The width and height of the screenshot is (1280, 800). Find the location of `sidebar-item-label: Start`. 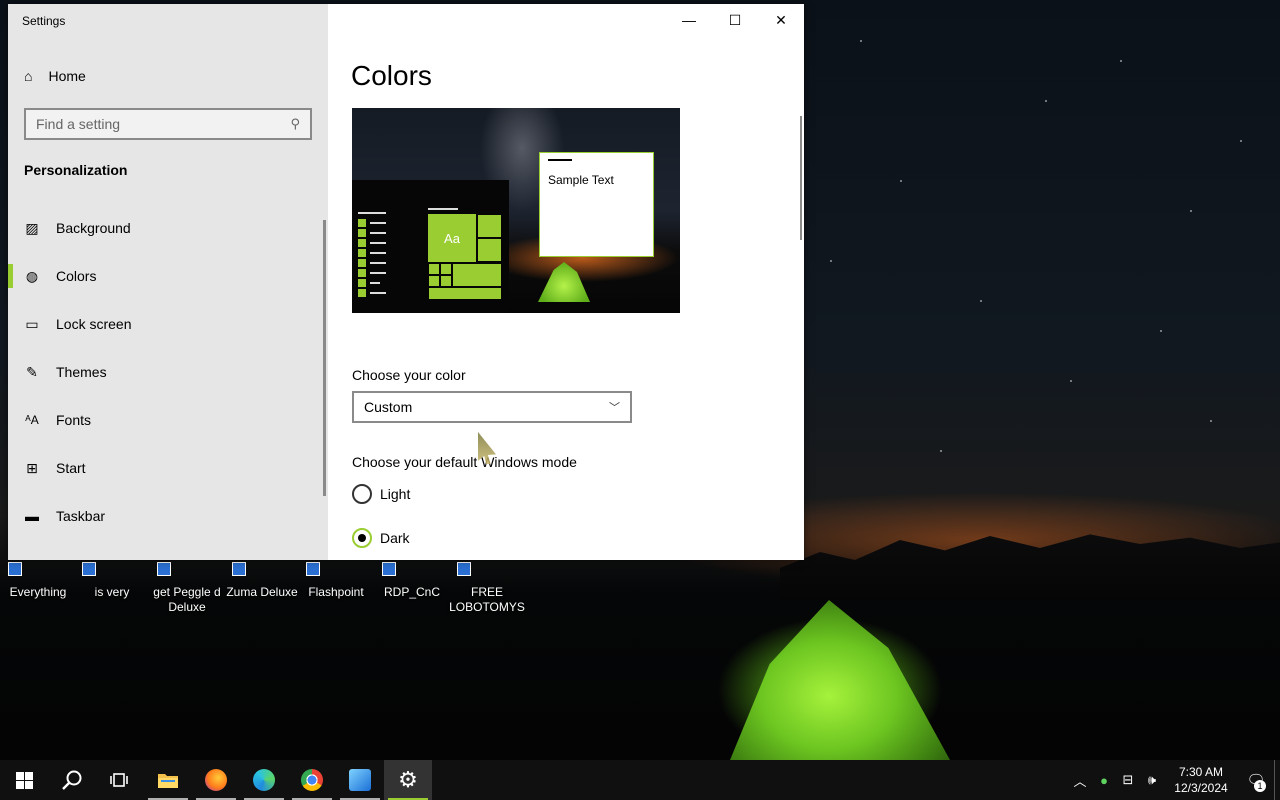

sidebar-item-label: Start is located at coordinates (71, 468).